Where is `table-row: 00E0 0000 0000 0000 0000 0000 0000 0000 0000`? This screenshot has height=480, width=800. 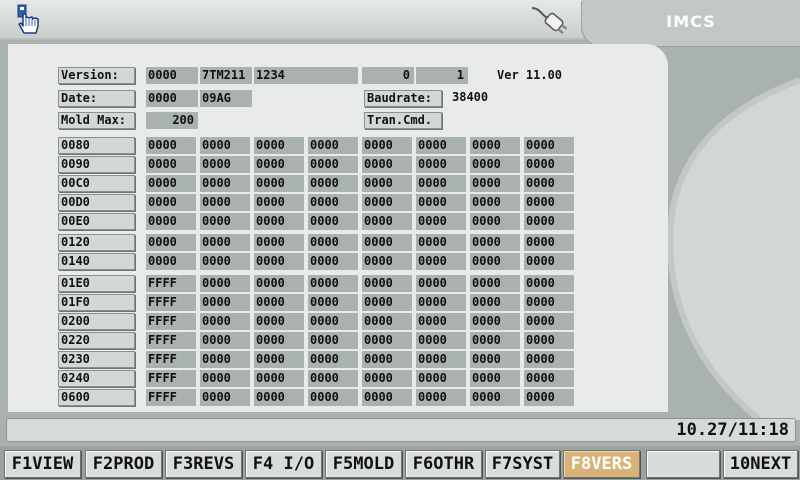
table-row: 00E0 0000 0000 0000 0000 0000 0000 0000 0000 is located at coordinates (318, 221).